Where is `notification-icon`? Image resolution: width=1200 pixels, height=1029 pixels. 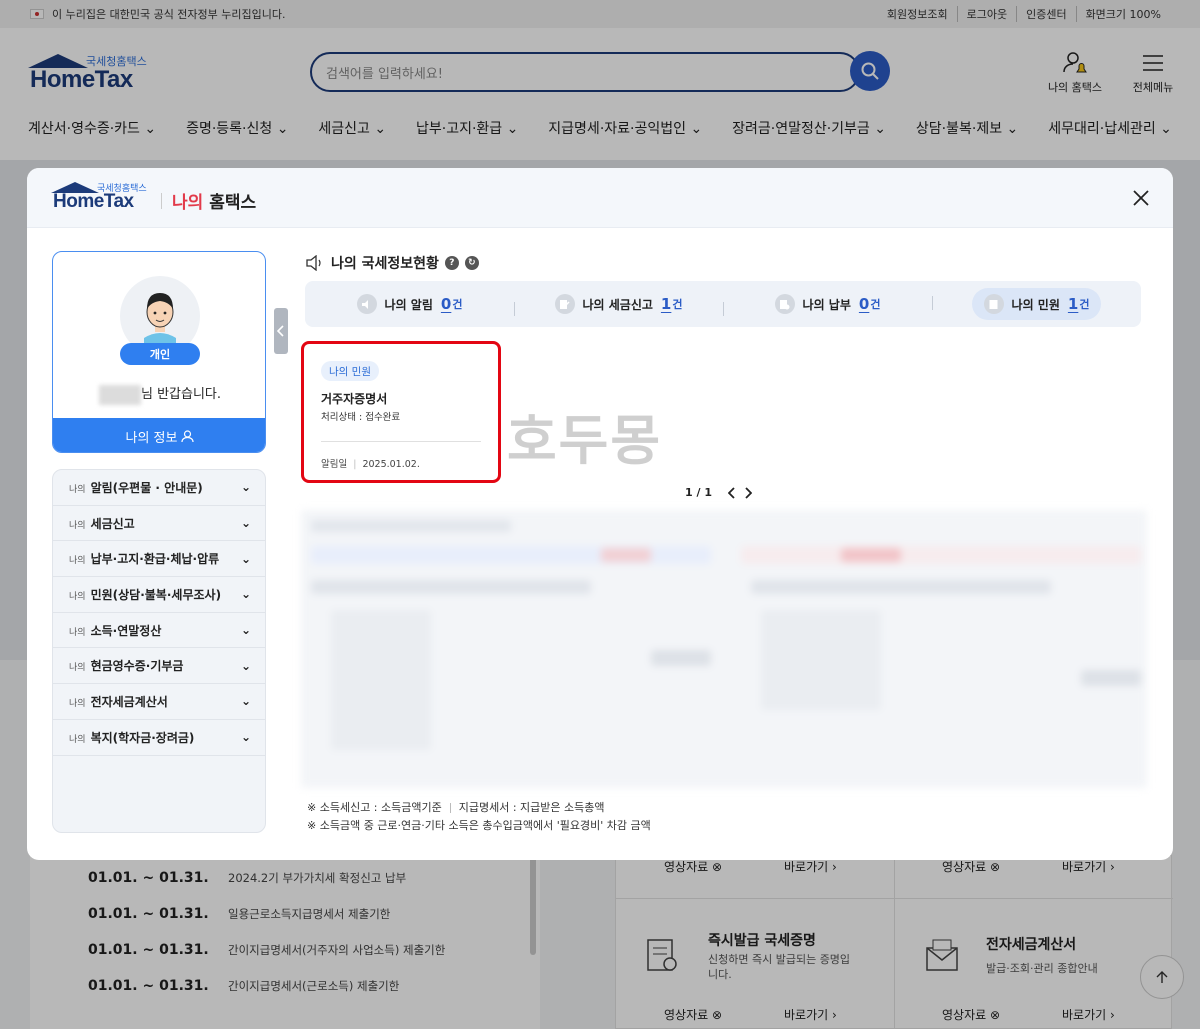 notification-icon is located at coordinates (366, 304).